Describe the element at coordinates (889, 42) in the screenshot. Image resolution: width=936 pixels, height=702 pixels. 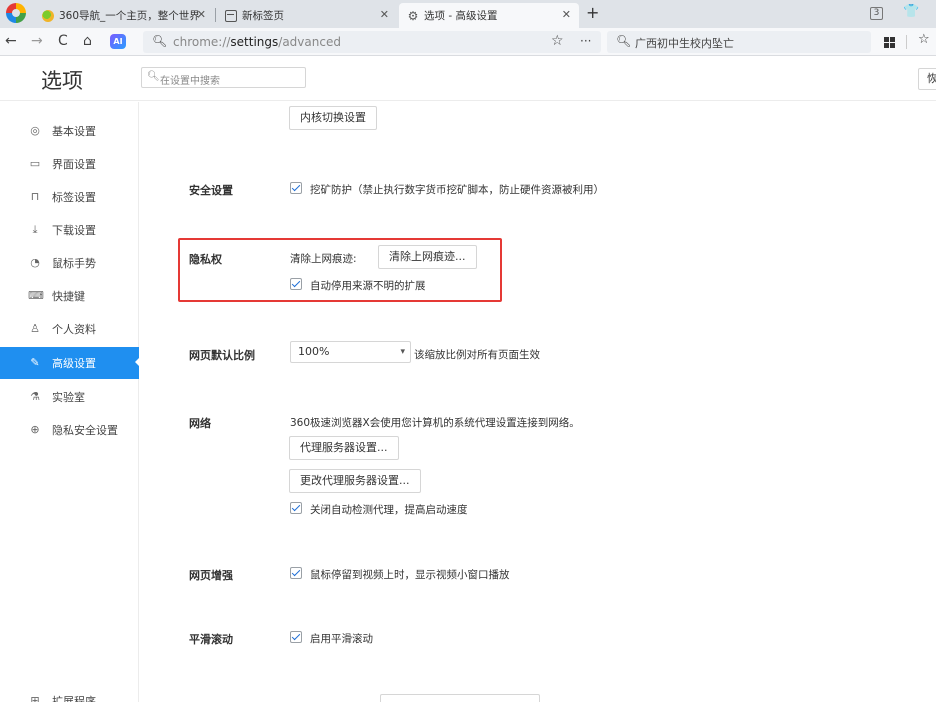
I see `apps-grid-icon` at that location.